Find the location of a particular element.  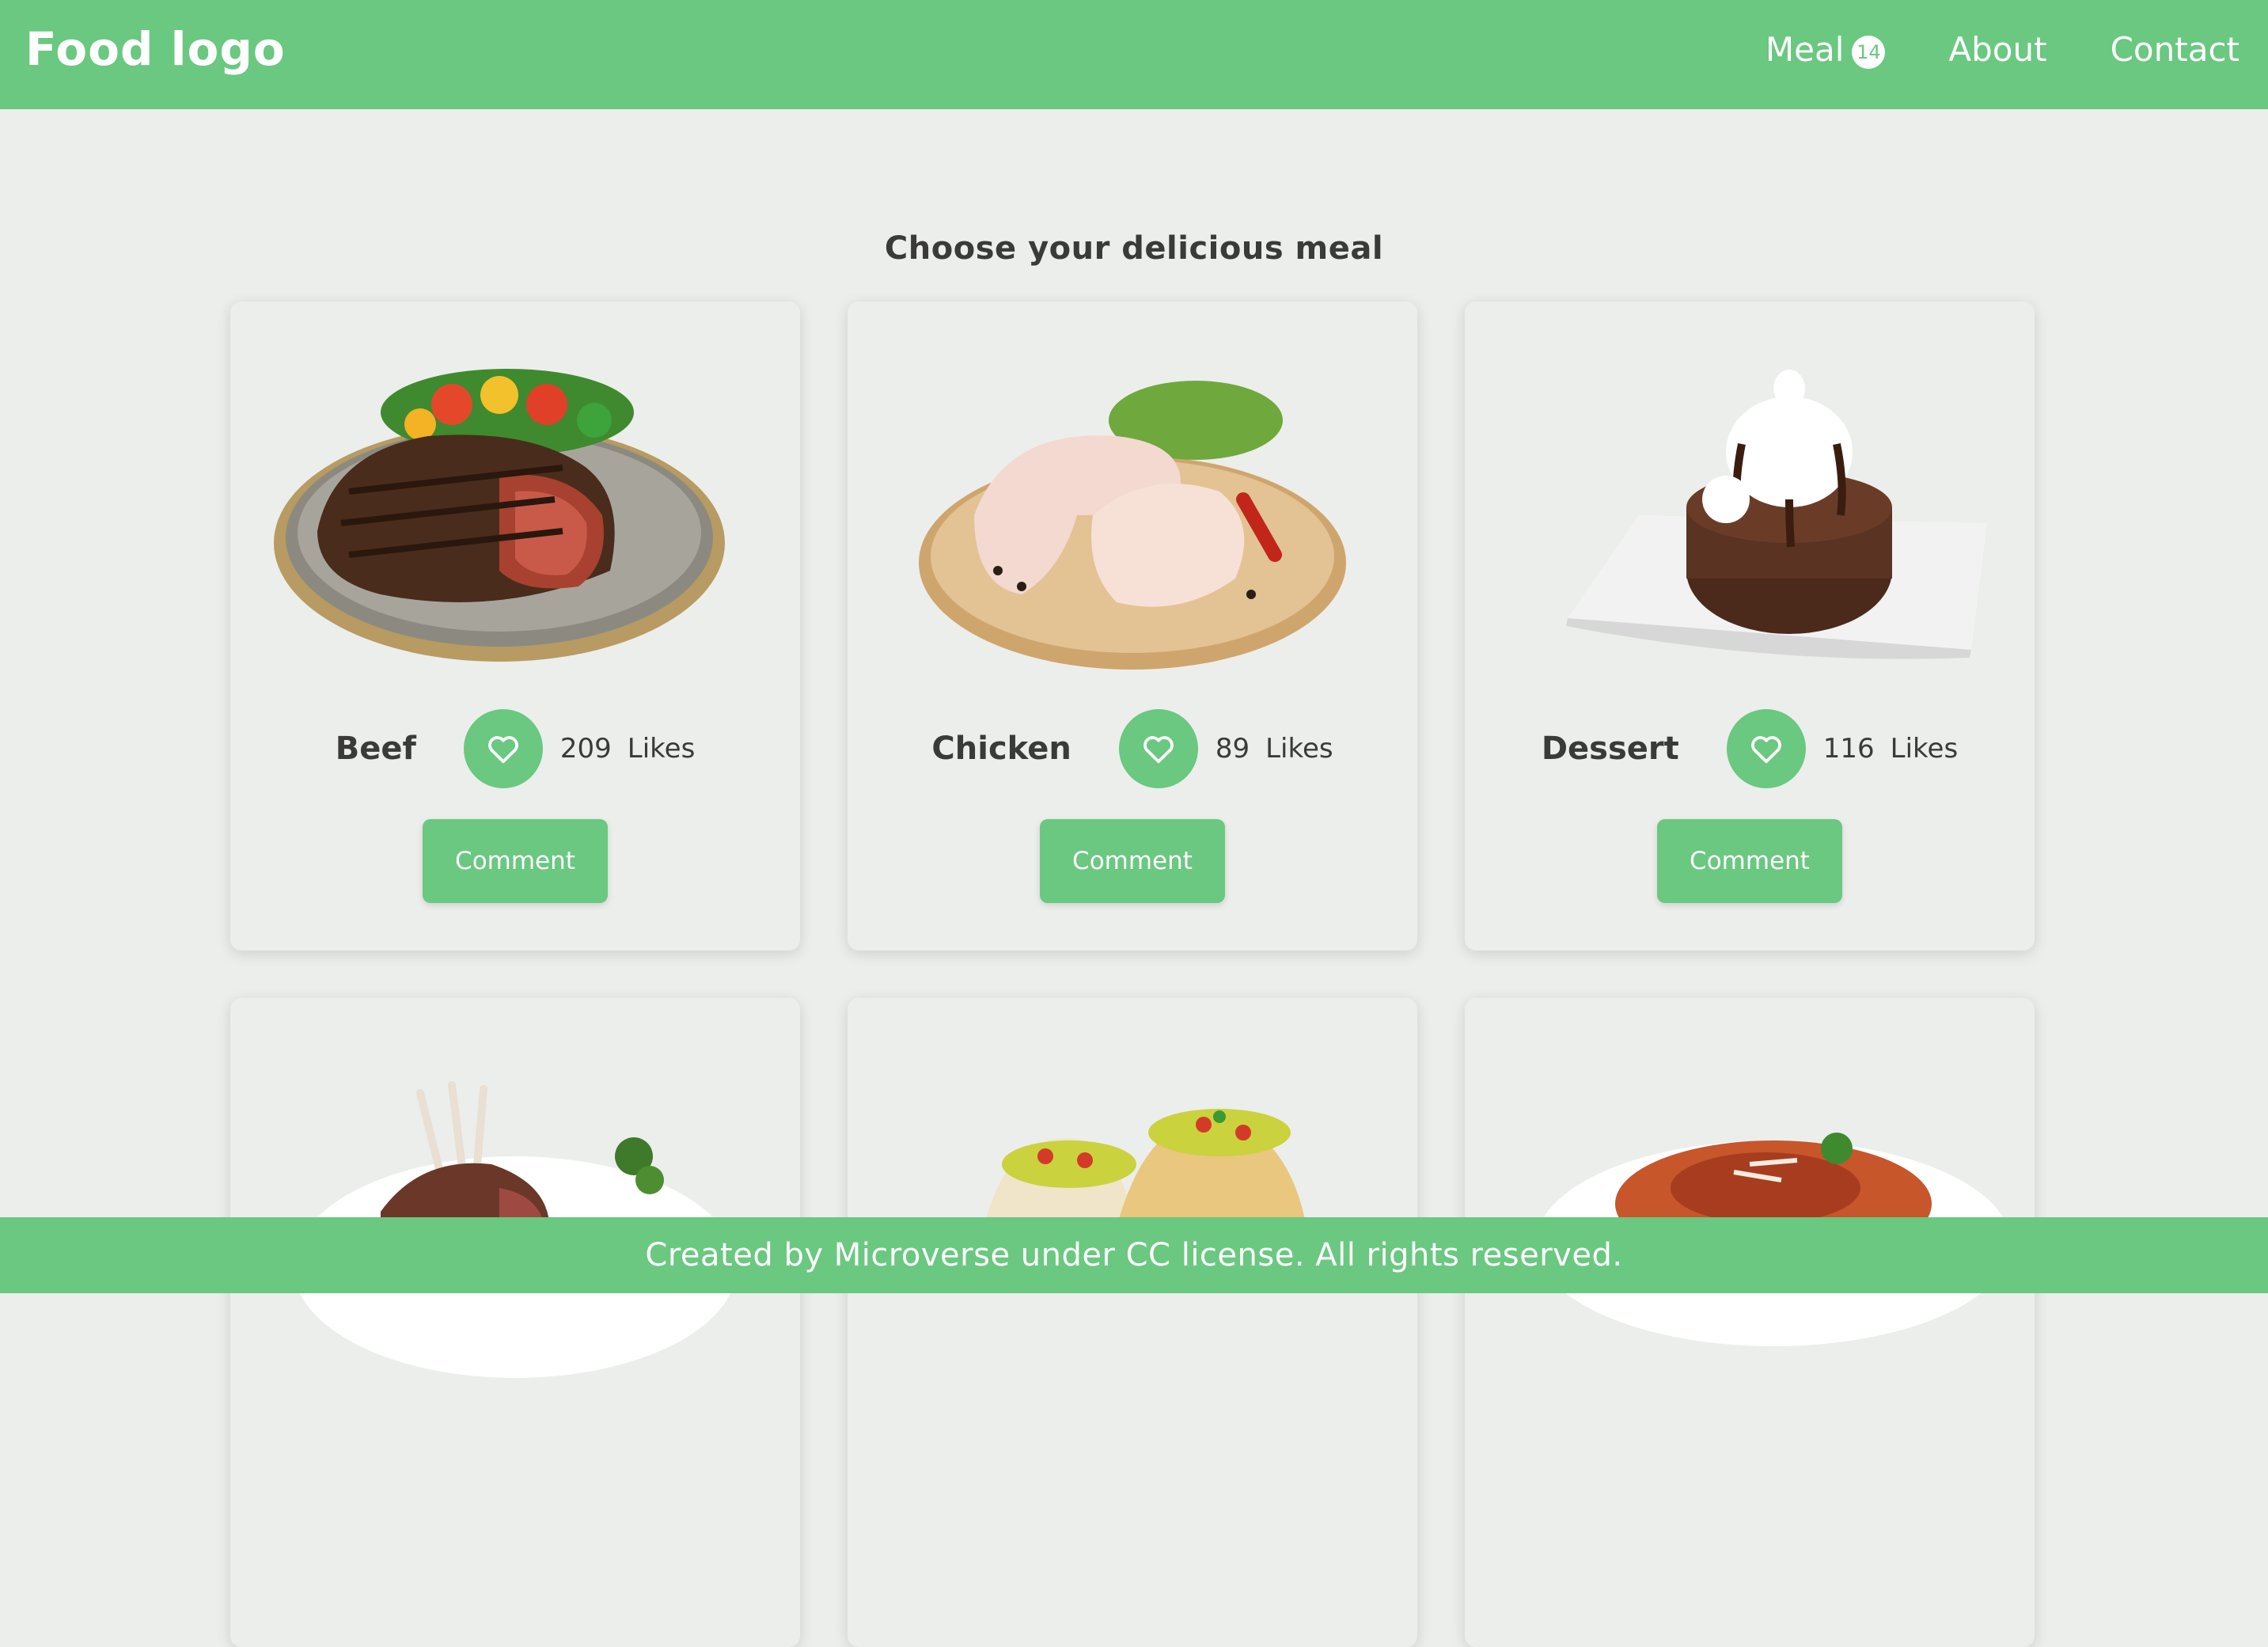

meal-card-beef: Beef 209 Likes Comment is located at coordinates (515, 626).